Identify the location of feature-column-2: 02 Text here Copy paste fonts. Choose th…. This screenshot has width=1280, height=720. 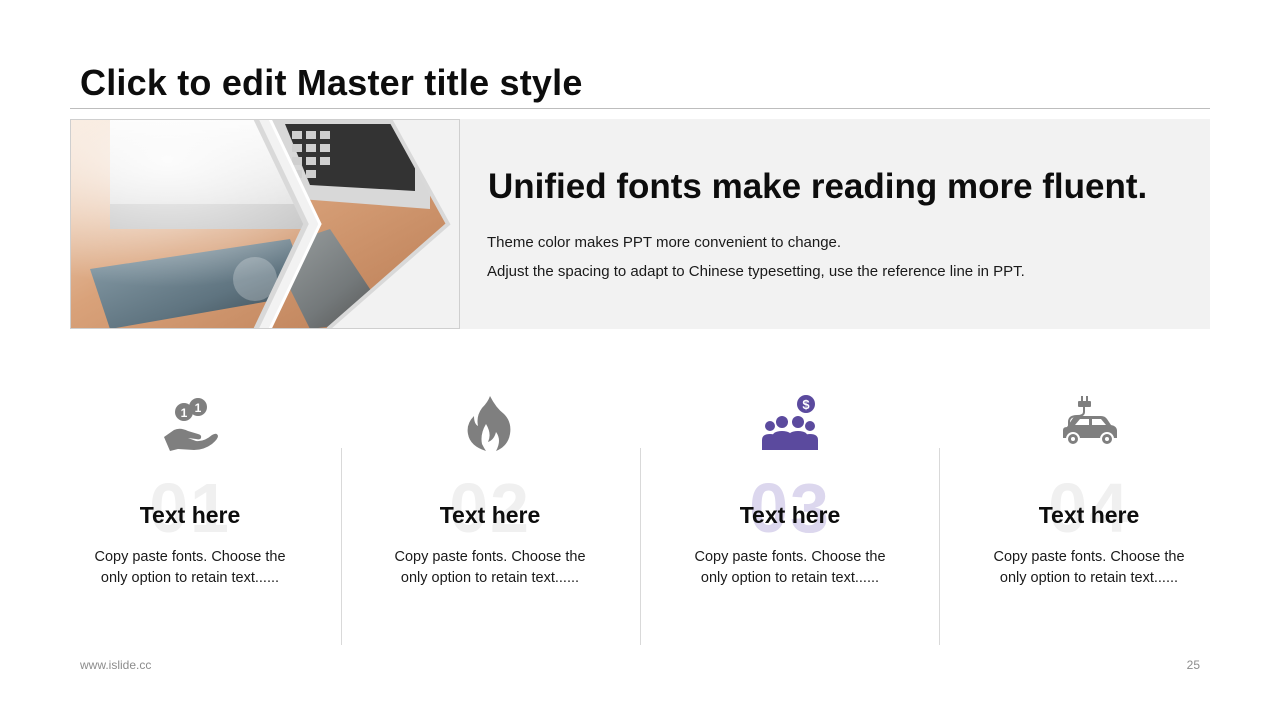
(490, 515).